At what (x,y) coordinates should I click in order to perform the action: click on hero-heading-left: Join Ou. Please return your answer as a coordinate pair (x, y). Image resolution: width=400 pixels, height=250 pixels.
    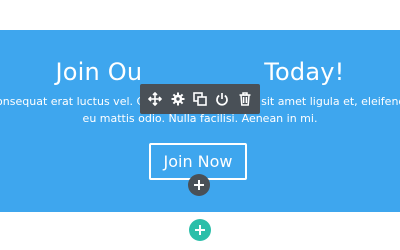
    Looking at the image, I should click on (99, 72).